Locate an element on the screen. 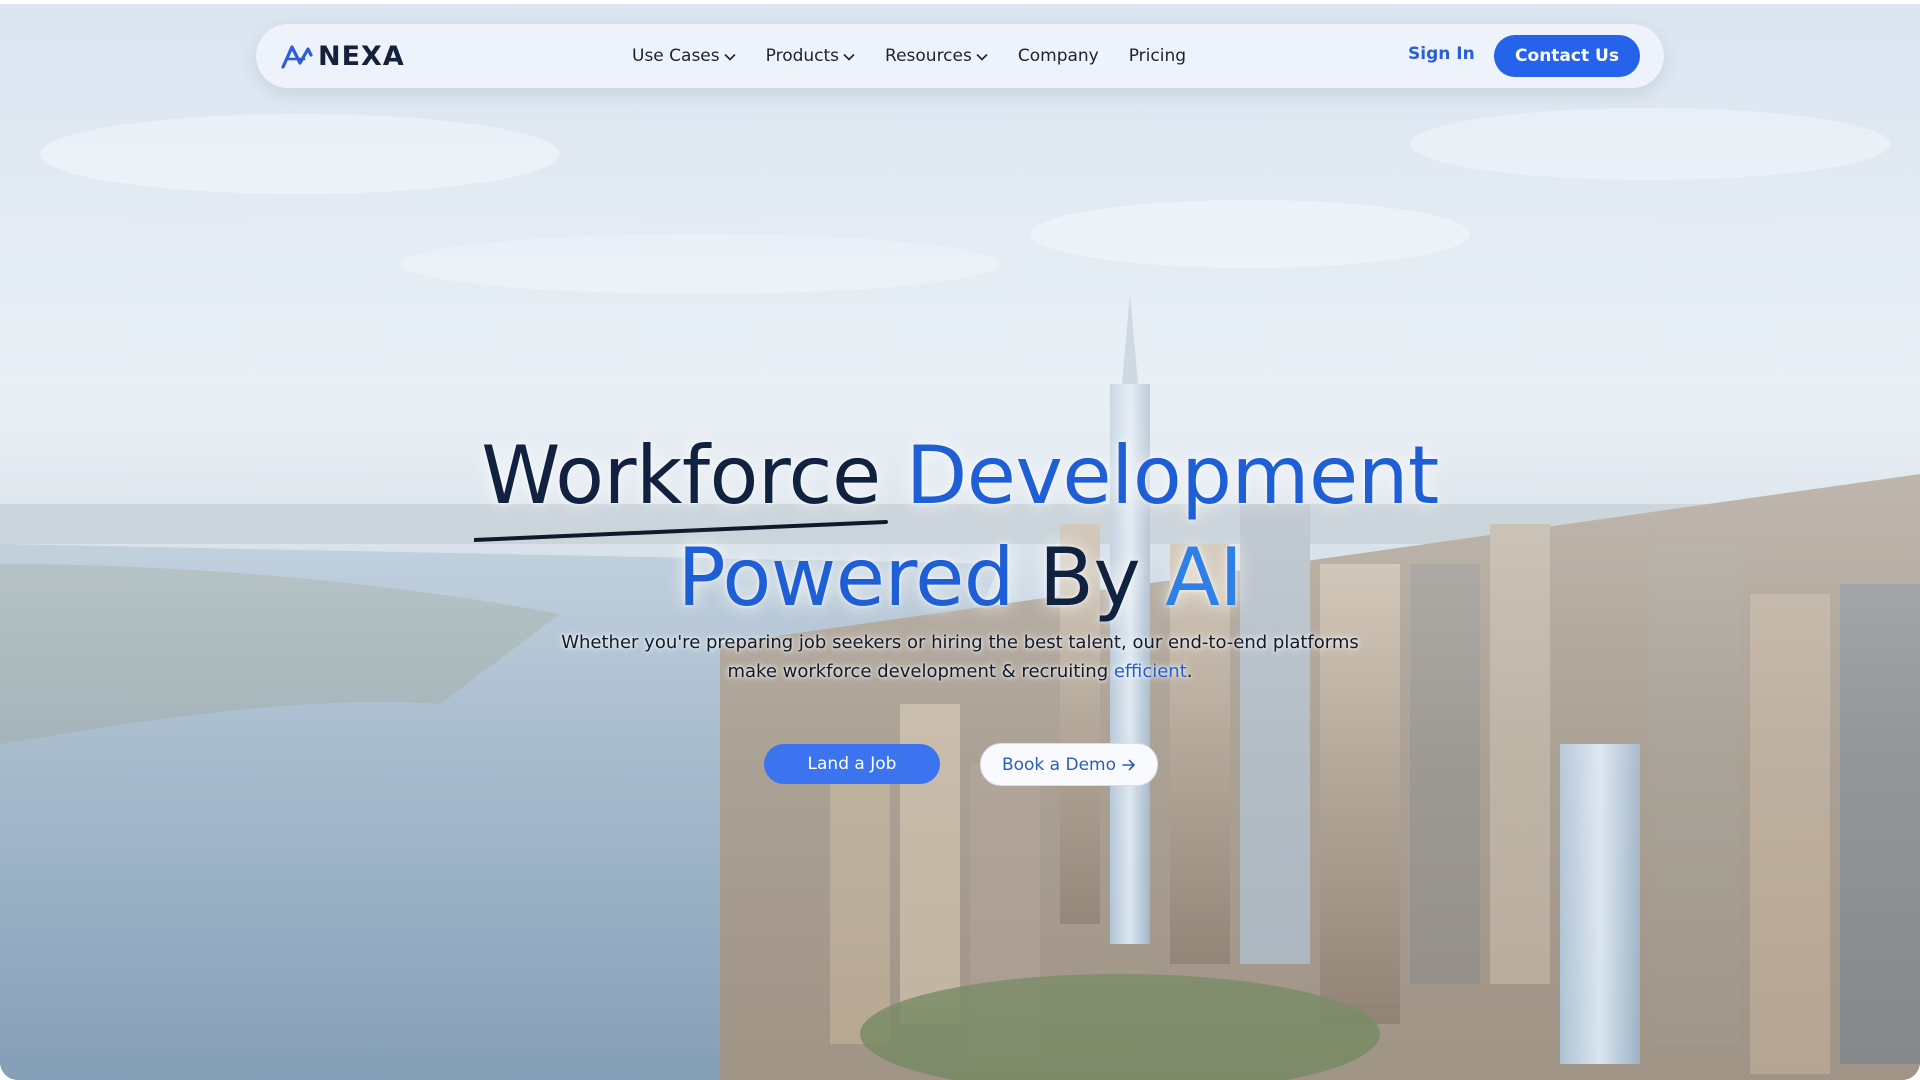  headline-word-highlight: Development is located at coordinates (1172, 475).